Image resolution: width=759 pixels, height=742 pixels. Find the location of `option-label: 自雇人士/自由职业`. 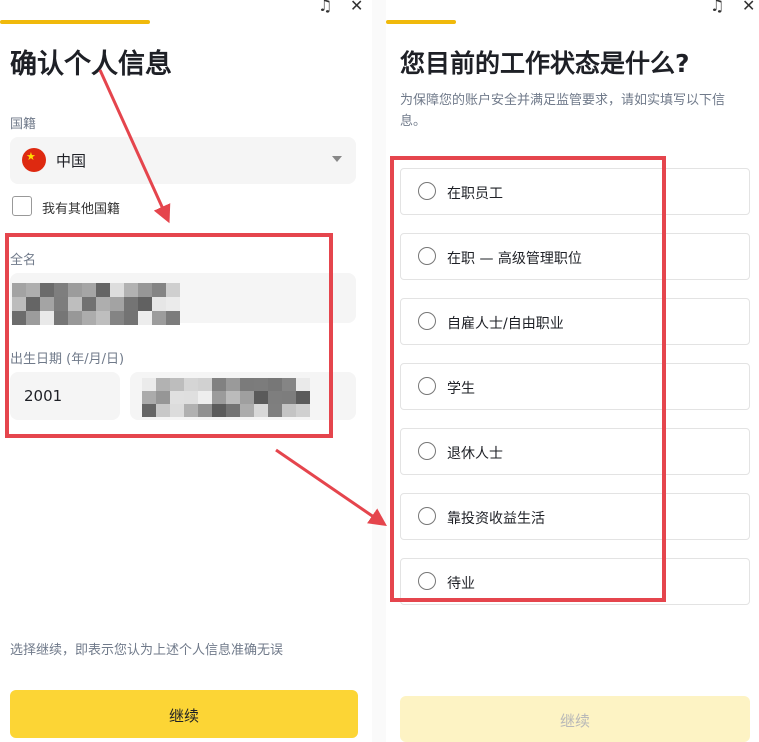

option-label: 自雇人士/自由职业 is located at coordinates (505, 324).